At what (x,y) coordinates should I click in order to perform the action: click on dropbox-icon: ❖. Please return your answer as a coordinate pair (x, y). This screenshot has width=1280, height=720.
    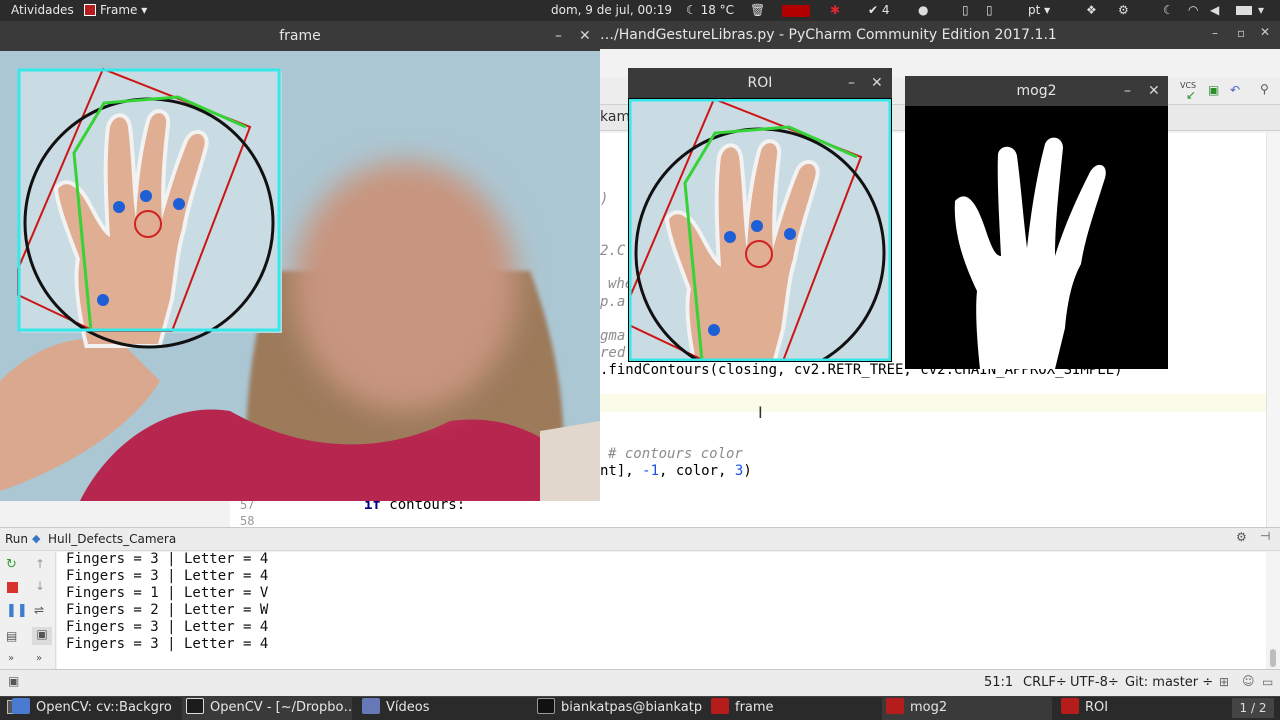
    Looking at the image, I should click on (1091, 10).